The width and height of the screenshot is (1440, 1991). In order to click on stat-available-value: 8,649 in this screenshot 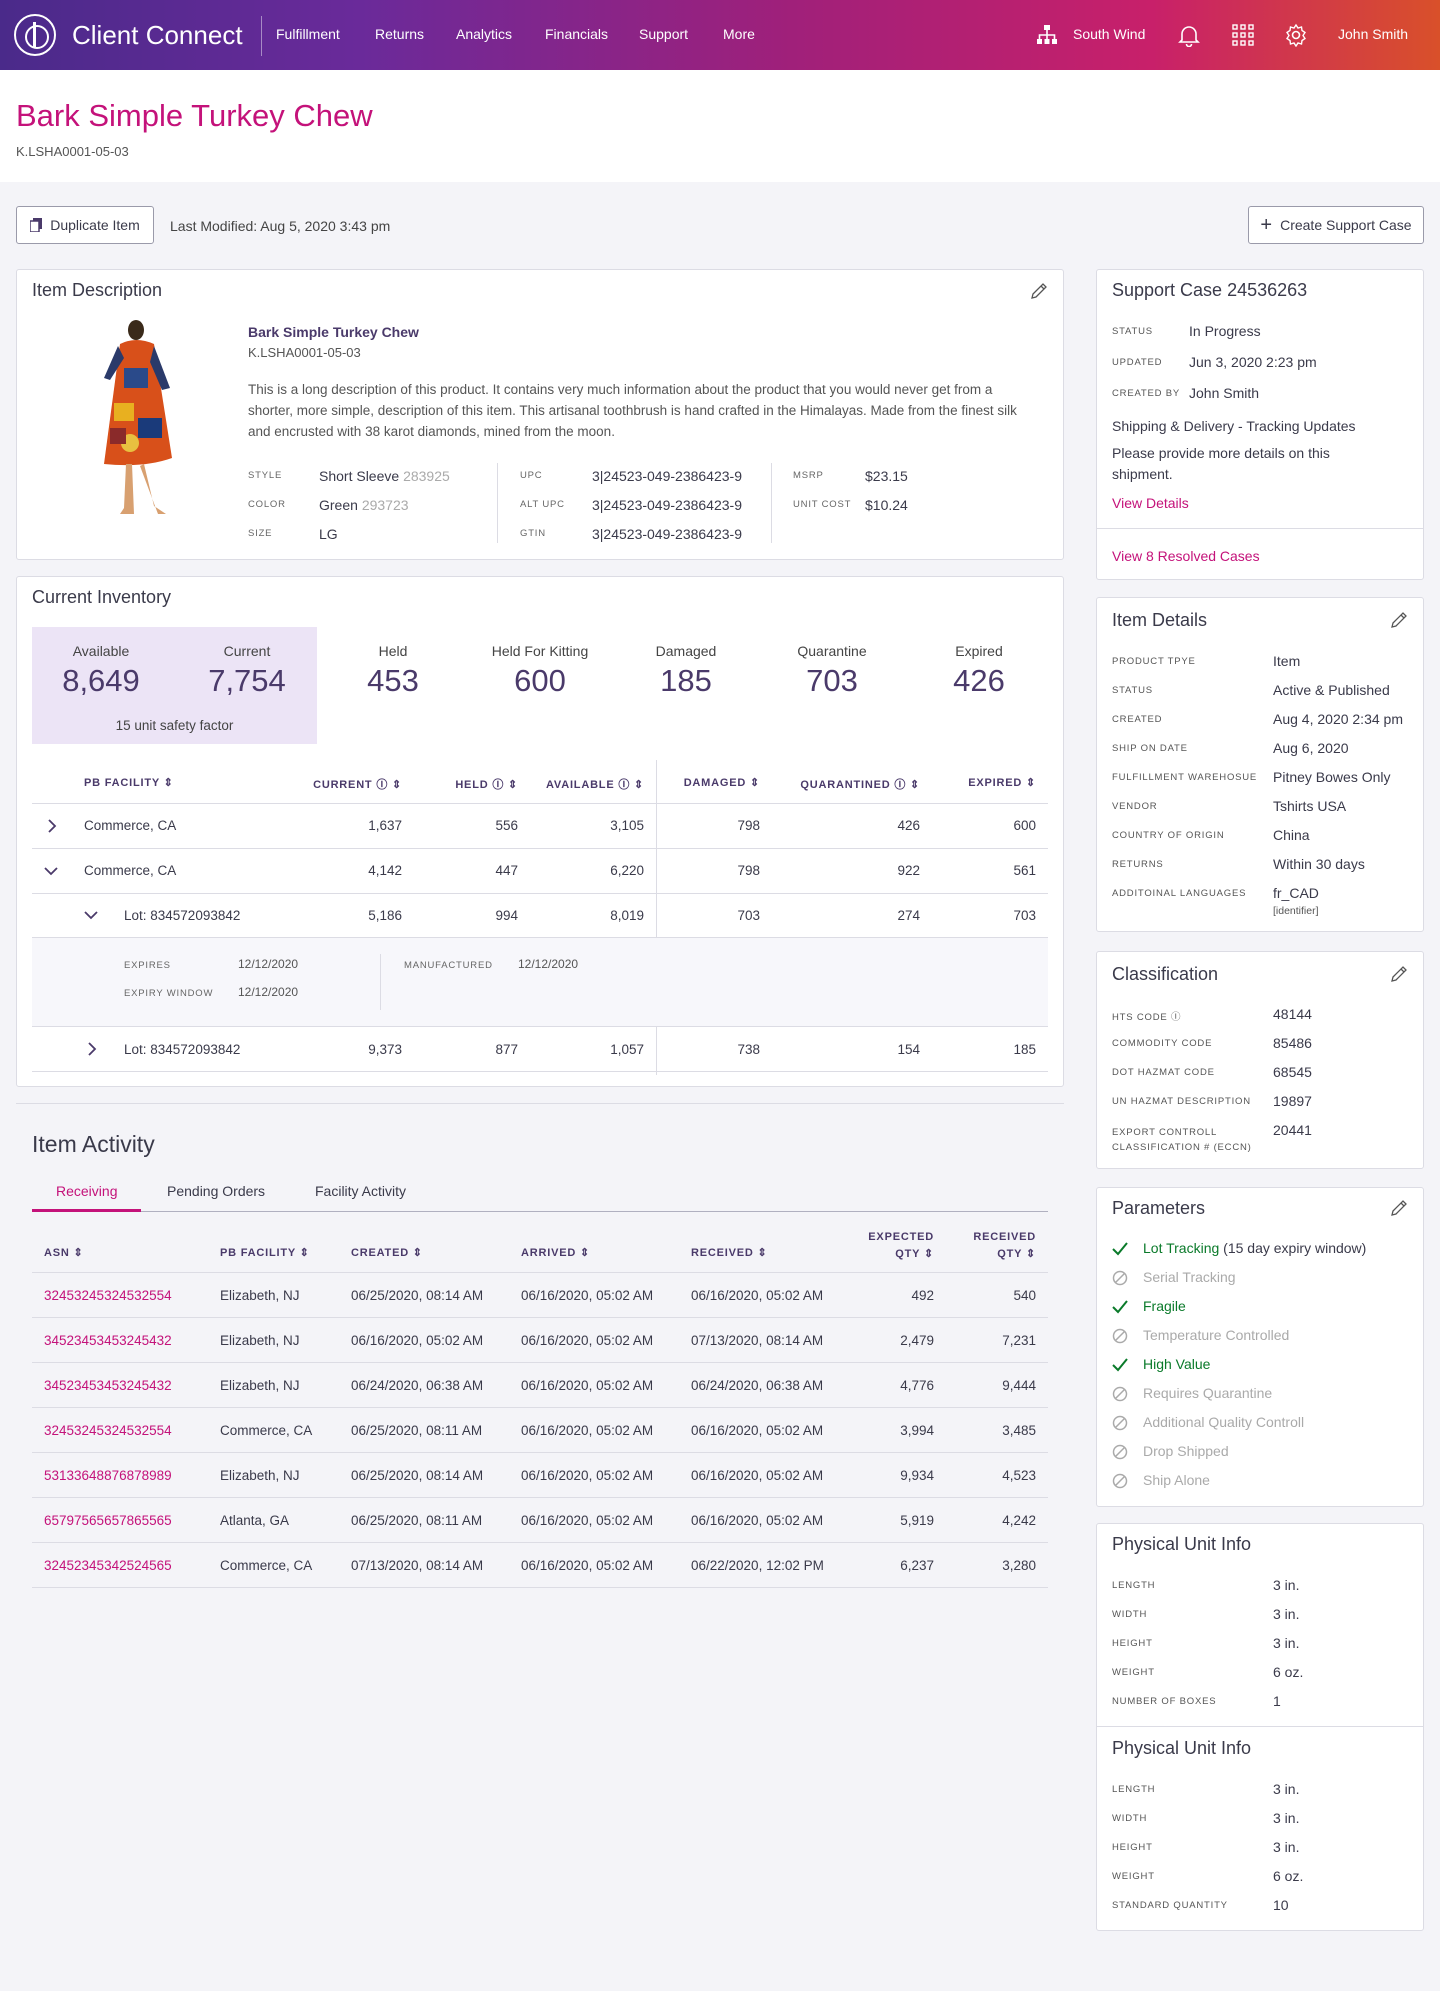, I will do `click(101, 680)`.